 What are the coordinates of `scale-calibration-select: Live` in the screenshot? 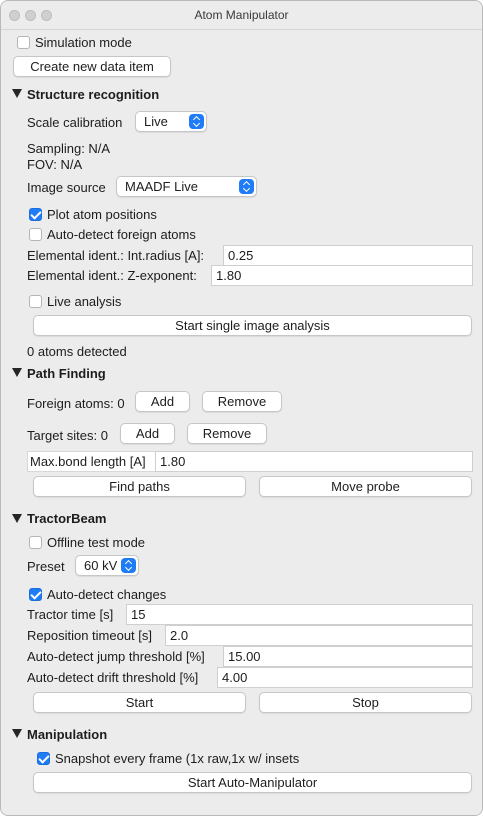 It's located at (171, 121).